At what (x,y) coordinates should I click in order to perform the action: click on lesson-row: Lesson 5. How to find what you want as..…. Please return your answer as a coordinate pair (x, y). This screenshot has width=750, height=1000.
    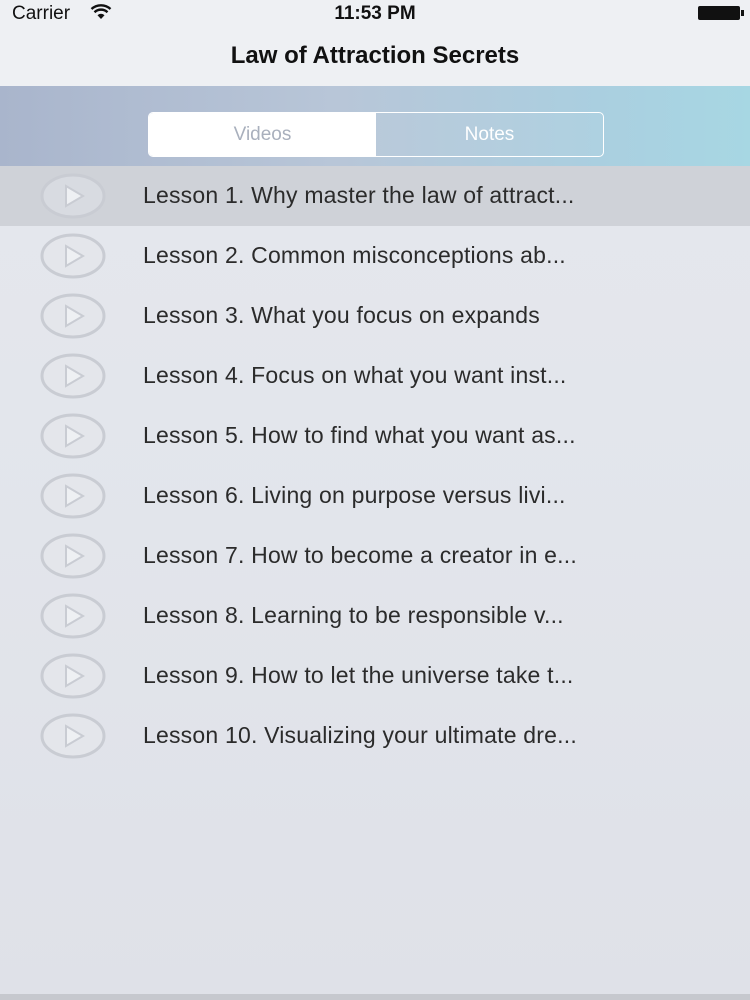
    Looking at the image, I should click on (375, 436).